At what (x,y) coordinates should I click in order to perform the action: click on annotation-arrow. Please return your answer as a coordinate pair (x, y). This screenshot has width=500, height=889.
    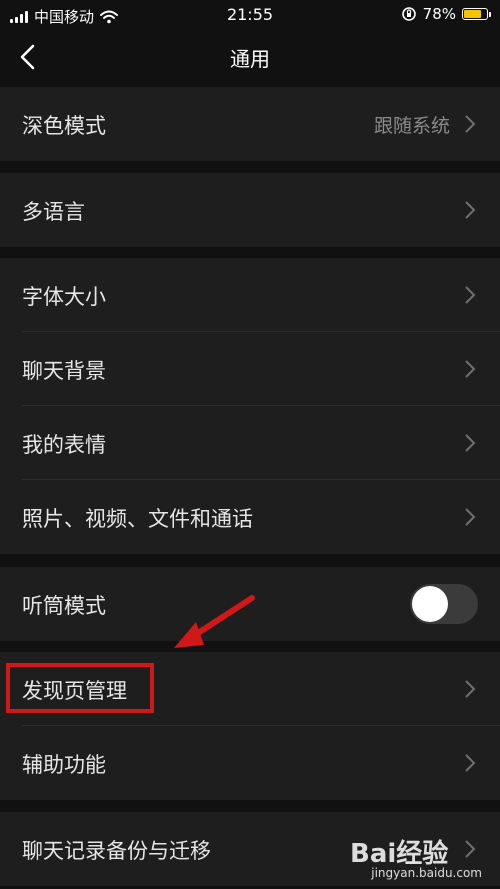
    Looking at the image, I should click on (214, 621).